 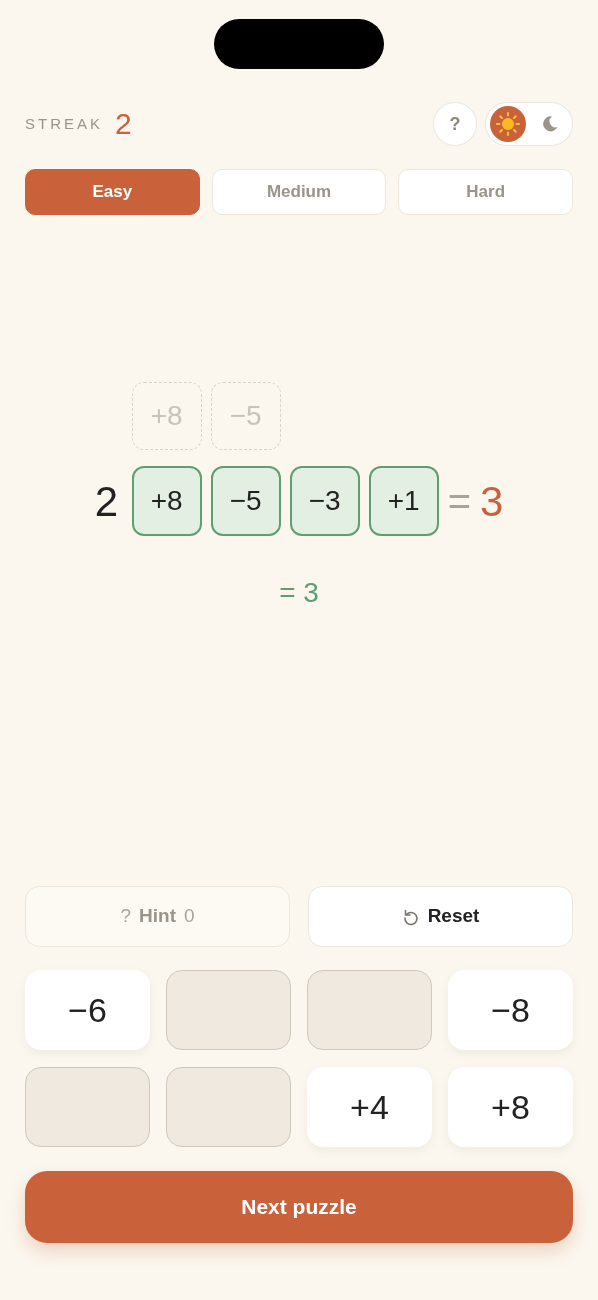 I want to click on operation-tile: +8, so click(x=166, y=501).